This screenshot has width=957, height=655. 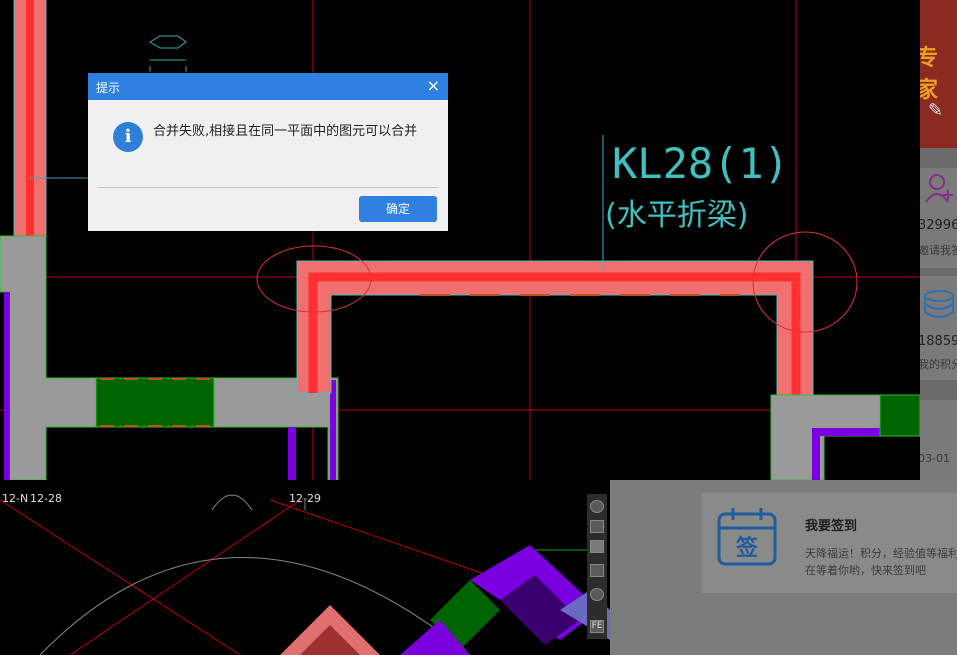 I want to click on pencil-icon: ✎, so click(x=936, y=110).